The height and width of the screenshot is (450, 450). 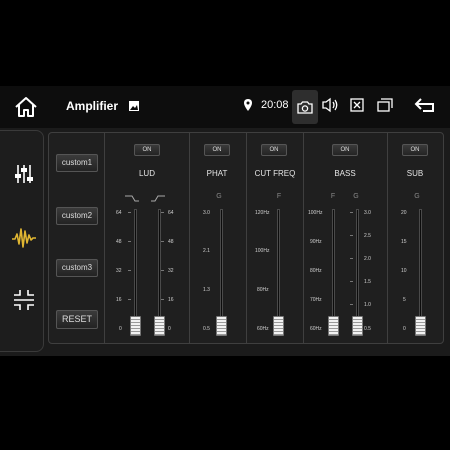 What do you see at coordinates (417, 196) in the screenshot?
I see `sub-gain-letter: G` at bounding box center [417, 196].